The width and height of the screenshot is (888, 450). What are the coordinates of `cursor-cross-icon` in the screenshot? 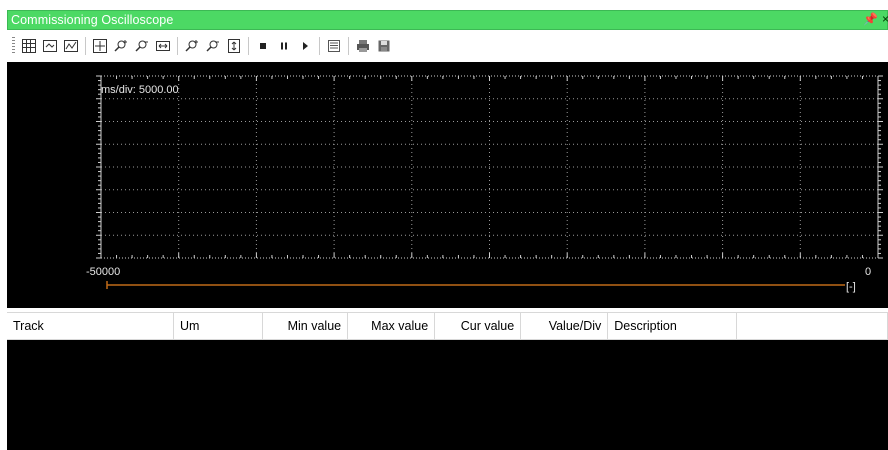 It's located at (100, 46).